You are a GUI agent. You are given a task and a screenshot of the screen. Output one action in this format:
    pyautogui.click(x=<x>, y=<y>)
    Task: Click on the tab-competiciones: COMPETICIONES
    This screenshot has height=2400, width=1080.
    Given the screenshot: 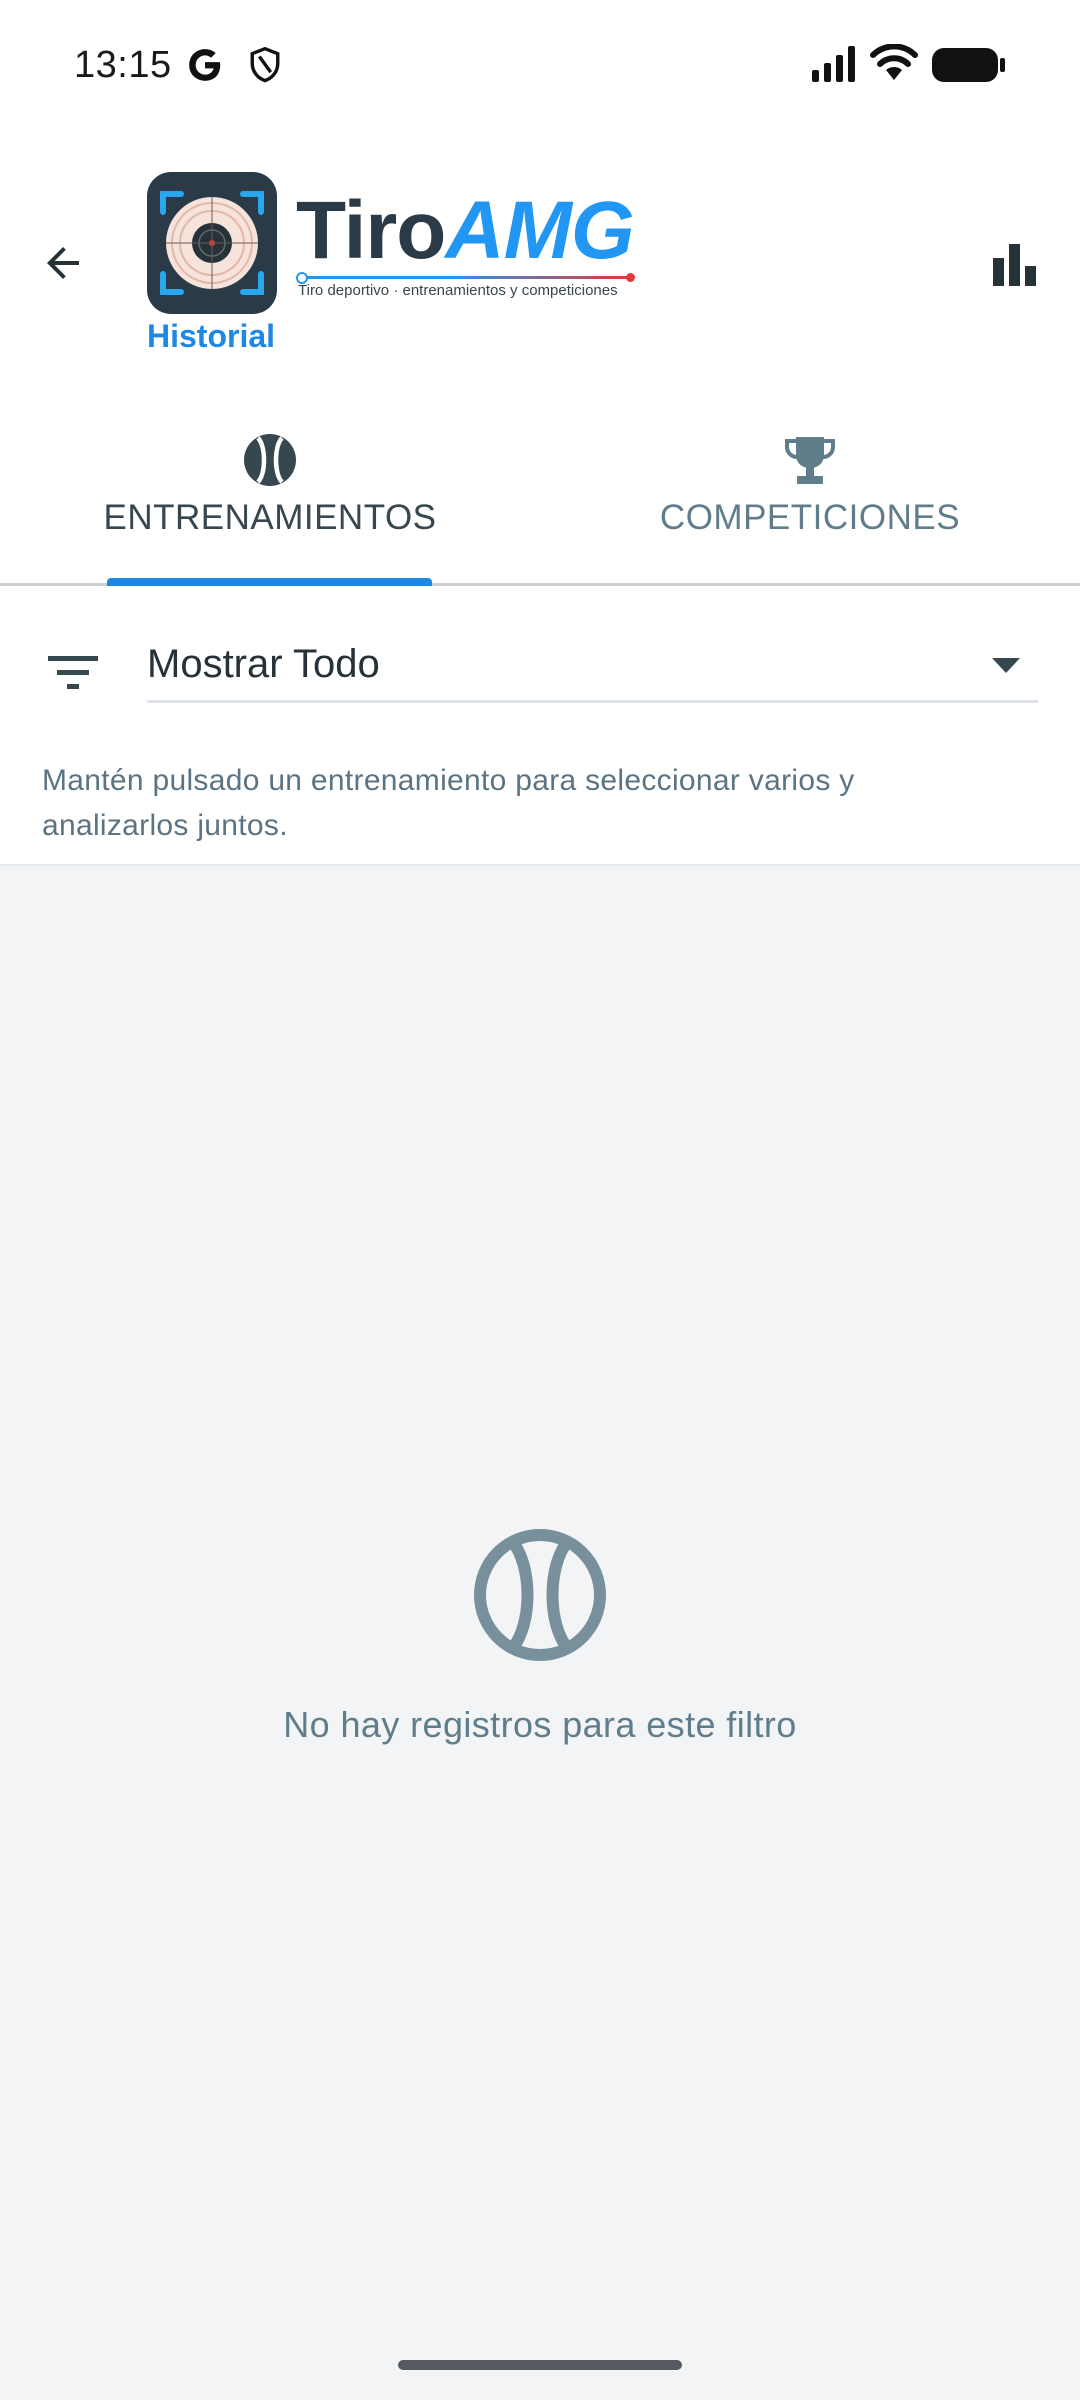 What is the action you would take?
    pyautogui.click(x=810, y=481)
    